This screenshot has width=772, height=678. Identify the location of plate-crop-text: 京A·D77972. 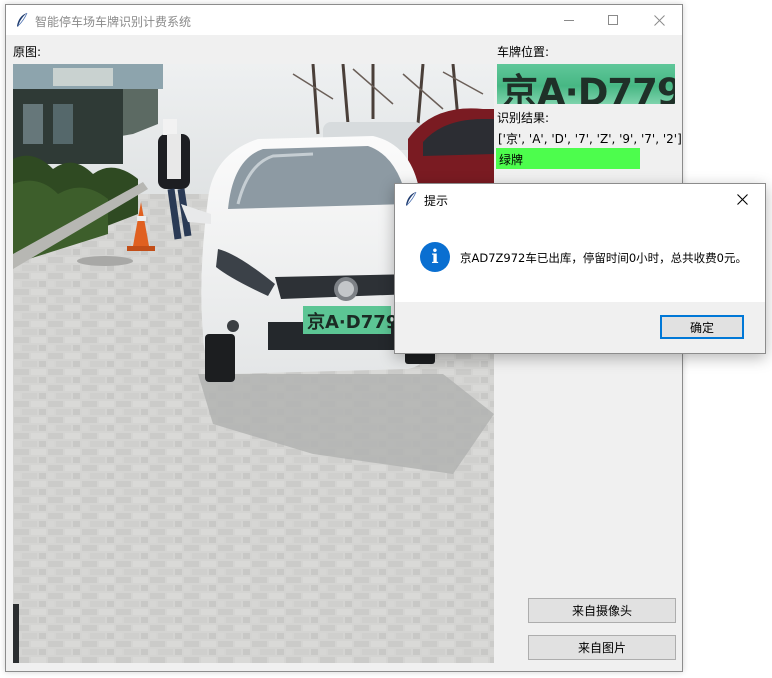
(588, 87).